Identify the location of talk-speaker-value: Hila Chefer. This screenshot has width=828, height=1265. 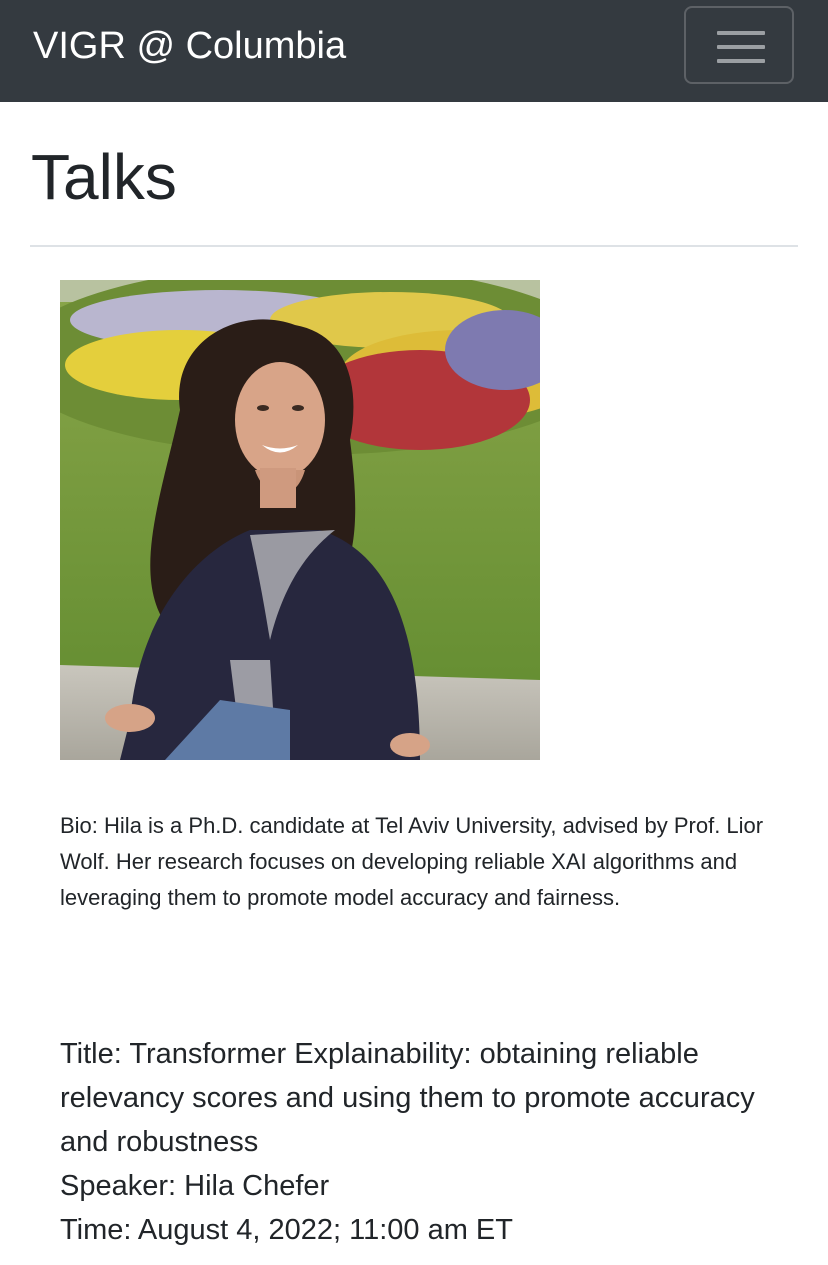
(253, 1186).